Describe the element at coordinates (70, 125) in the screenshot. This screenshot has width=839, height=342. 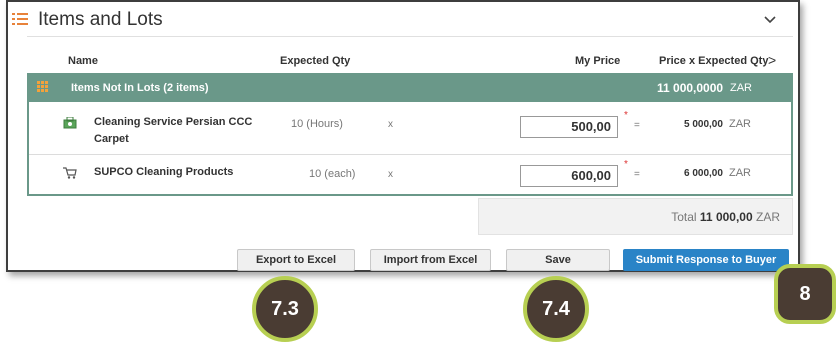
I see `service-icon` at that location.